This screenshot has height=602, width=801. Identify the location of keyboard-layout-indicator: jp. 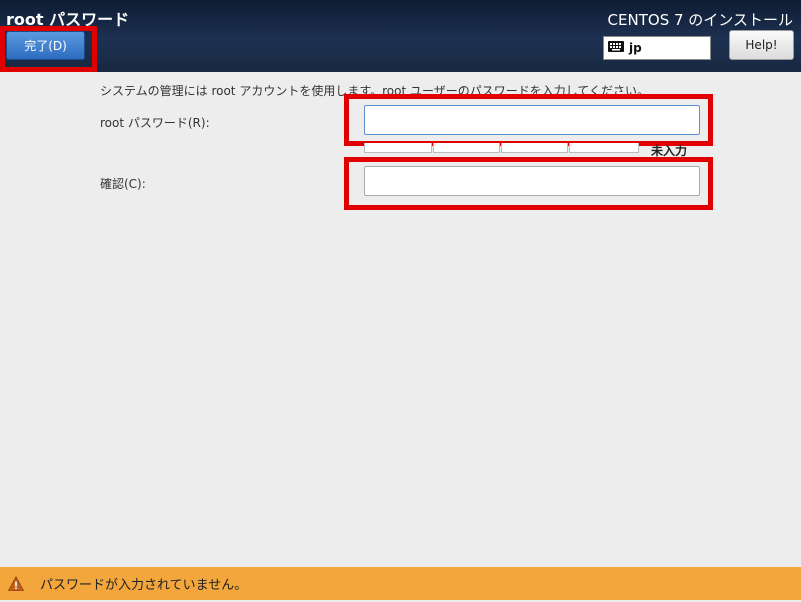
(657, 48).